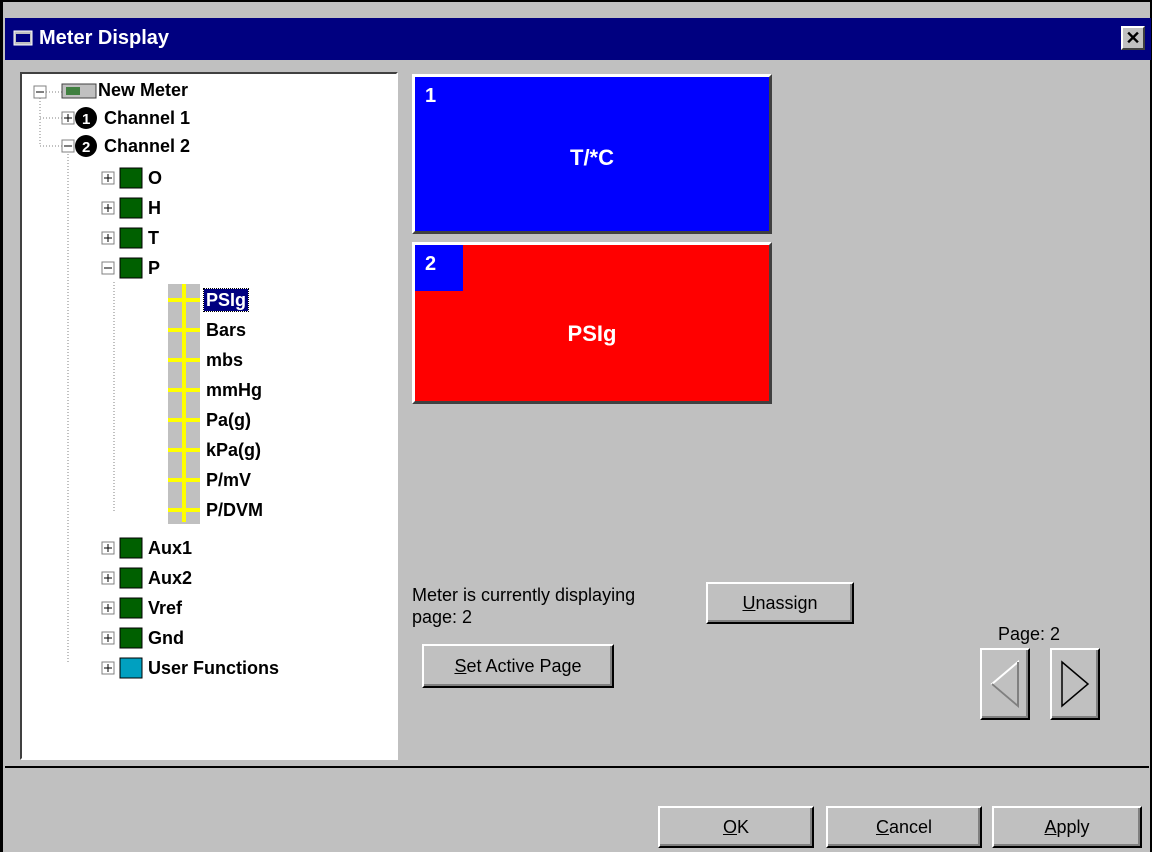  I want to click on page-number-2: 2, so click(431, 264).